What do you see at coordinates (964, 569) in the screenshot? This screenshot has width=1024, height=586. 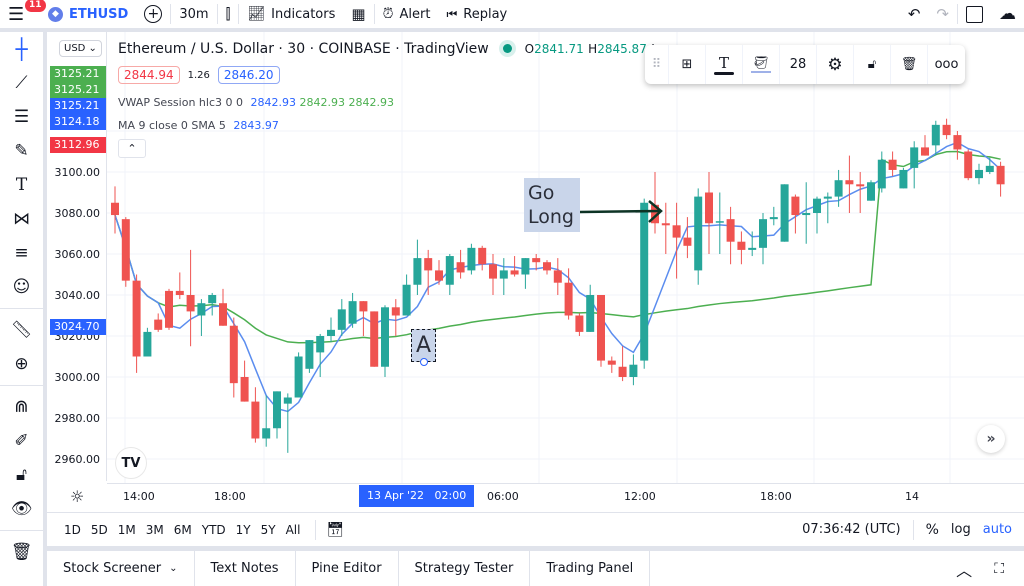 I see `expand-panel-button: ︿` at bounding box center [964, 569].